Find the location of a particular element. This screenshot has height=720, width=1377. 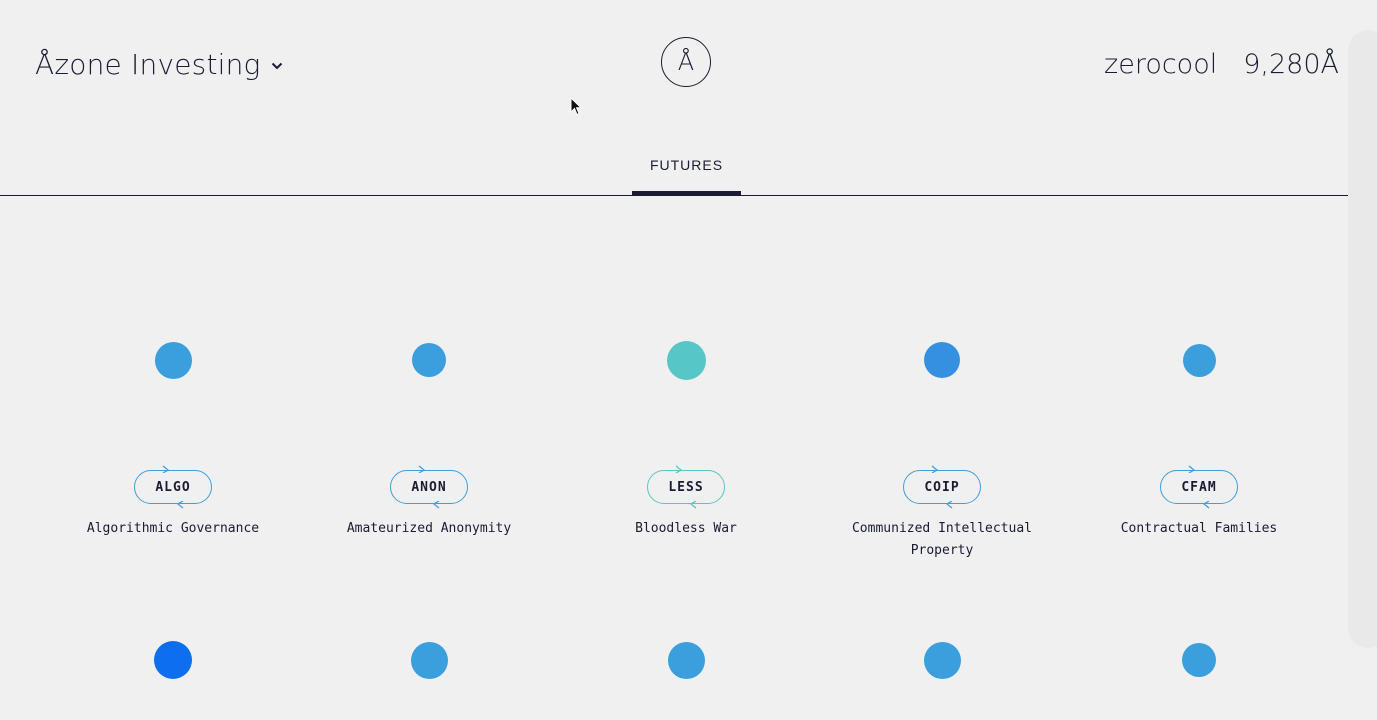

logo: Å is located at coordinates (686, 62).